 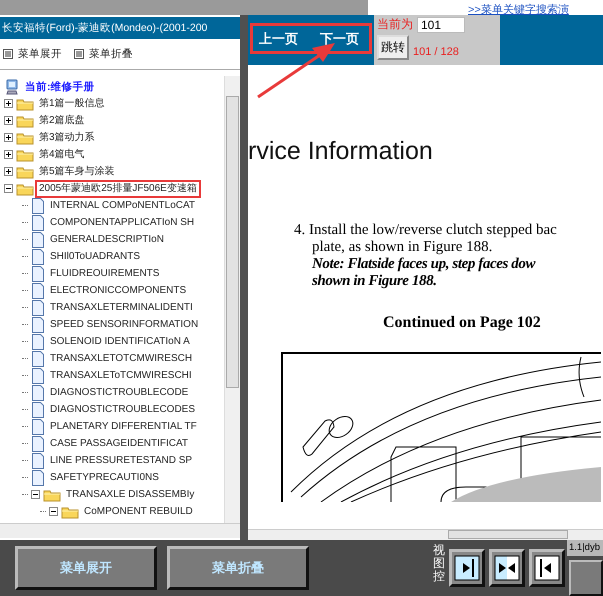 What do you see at coordinates (107, 239) in the screenshot?
I see `tree-item: GENERALDESCRIPTIoN` at bounding box center [107, 239].